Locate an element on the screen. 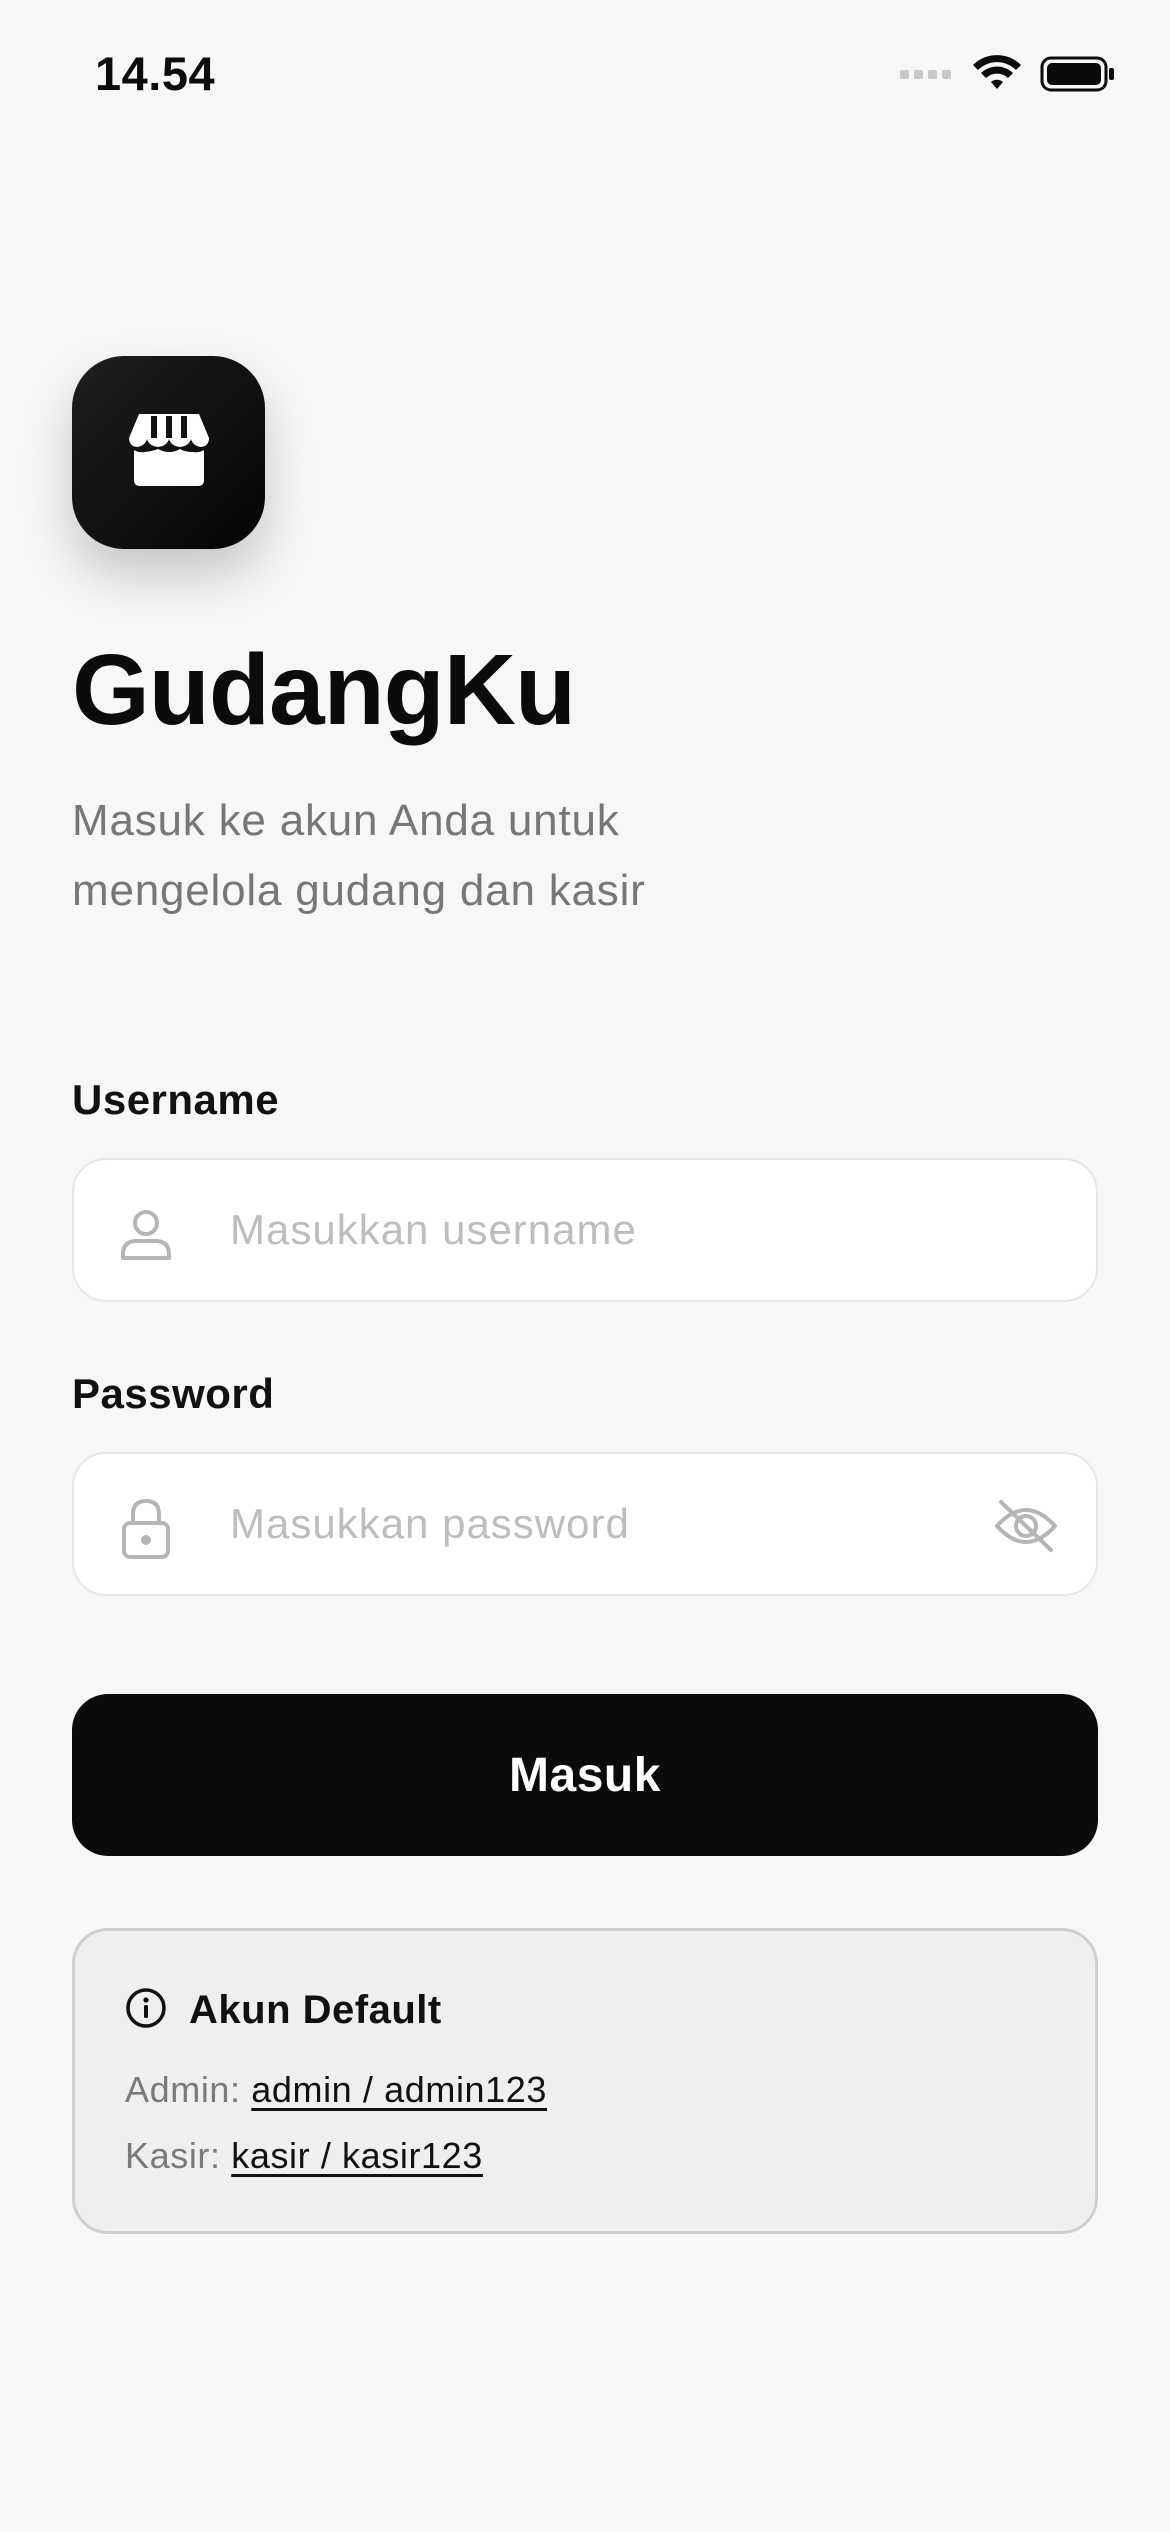 The image size is (1170, 2532). password-input is located at coordinates (620, 1524).